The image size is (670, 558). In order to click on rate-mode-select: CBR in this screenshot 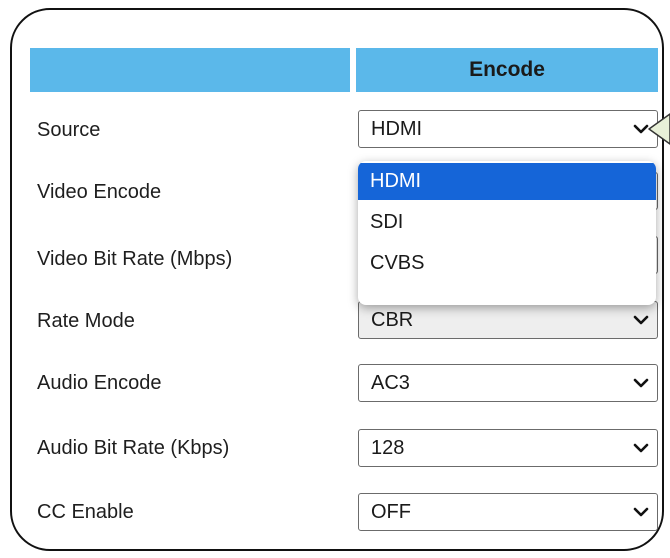, I will do `click(508, 320)`.